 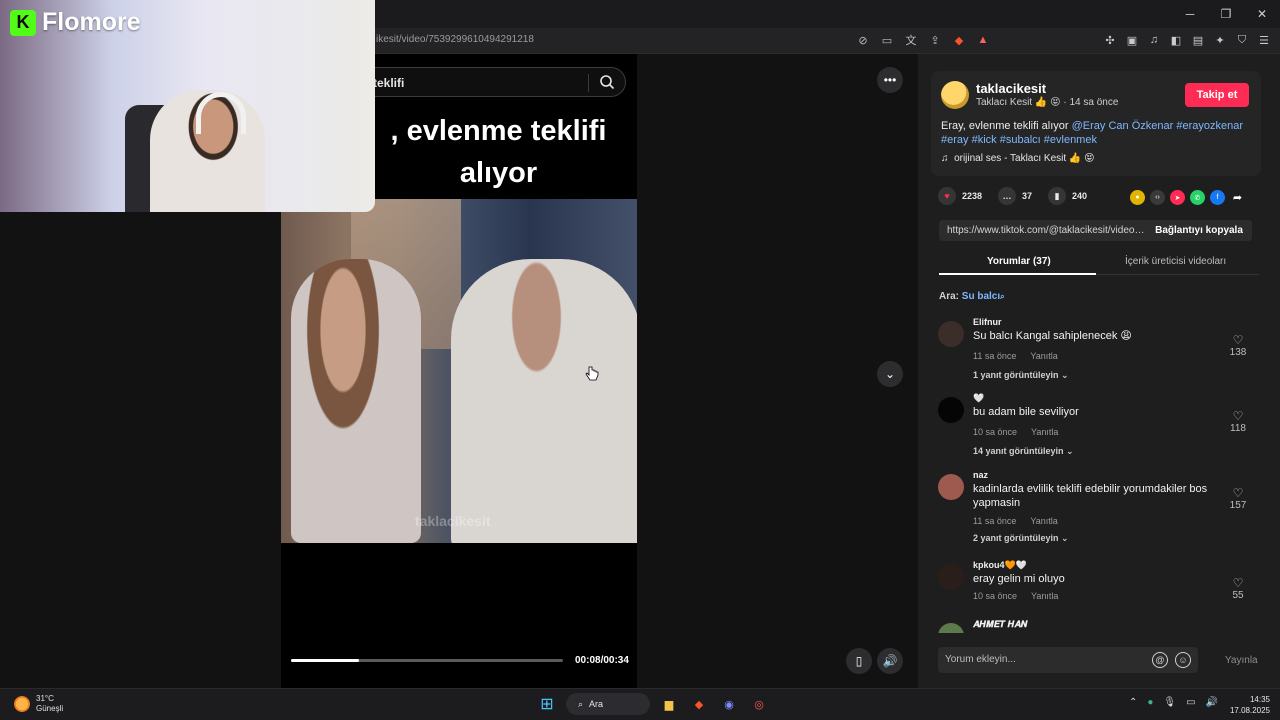 What do you see at coordinates (608, 704) in the screenshot?
I see `taskbar-search: ⌕ Ara` at bounding box center [608, 704].